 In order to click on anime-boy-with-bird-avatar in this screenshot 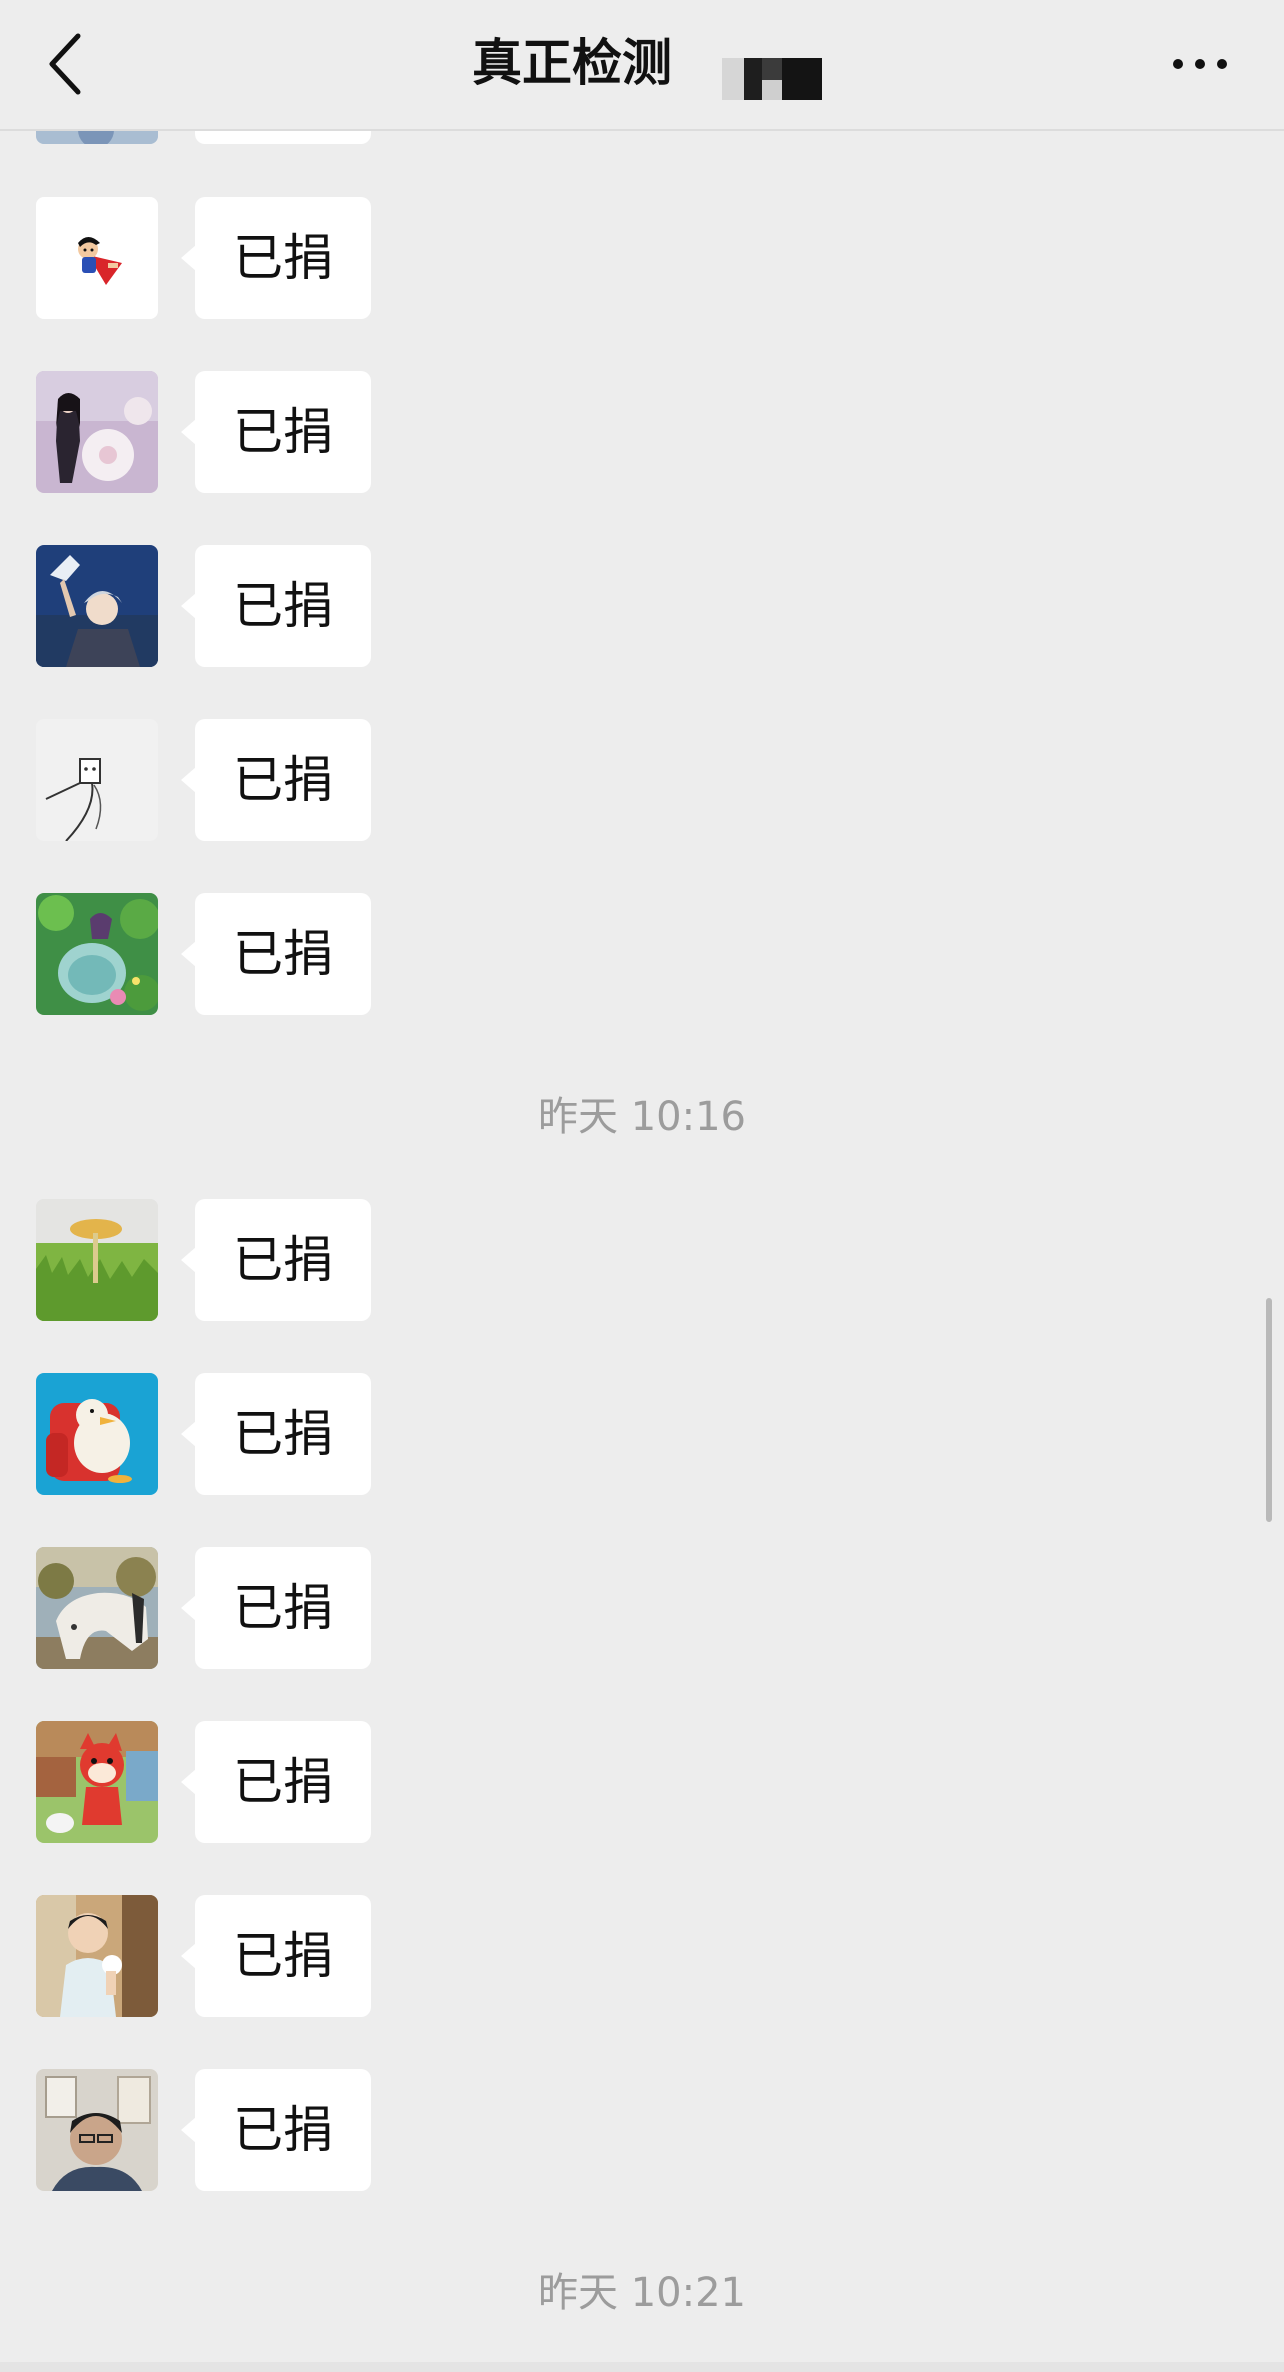, I will do `click(97, 606)`.